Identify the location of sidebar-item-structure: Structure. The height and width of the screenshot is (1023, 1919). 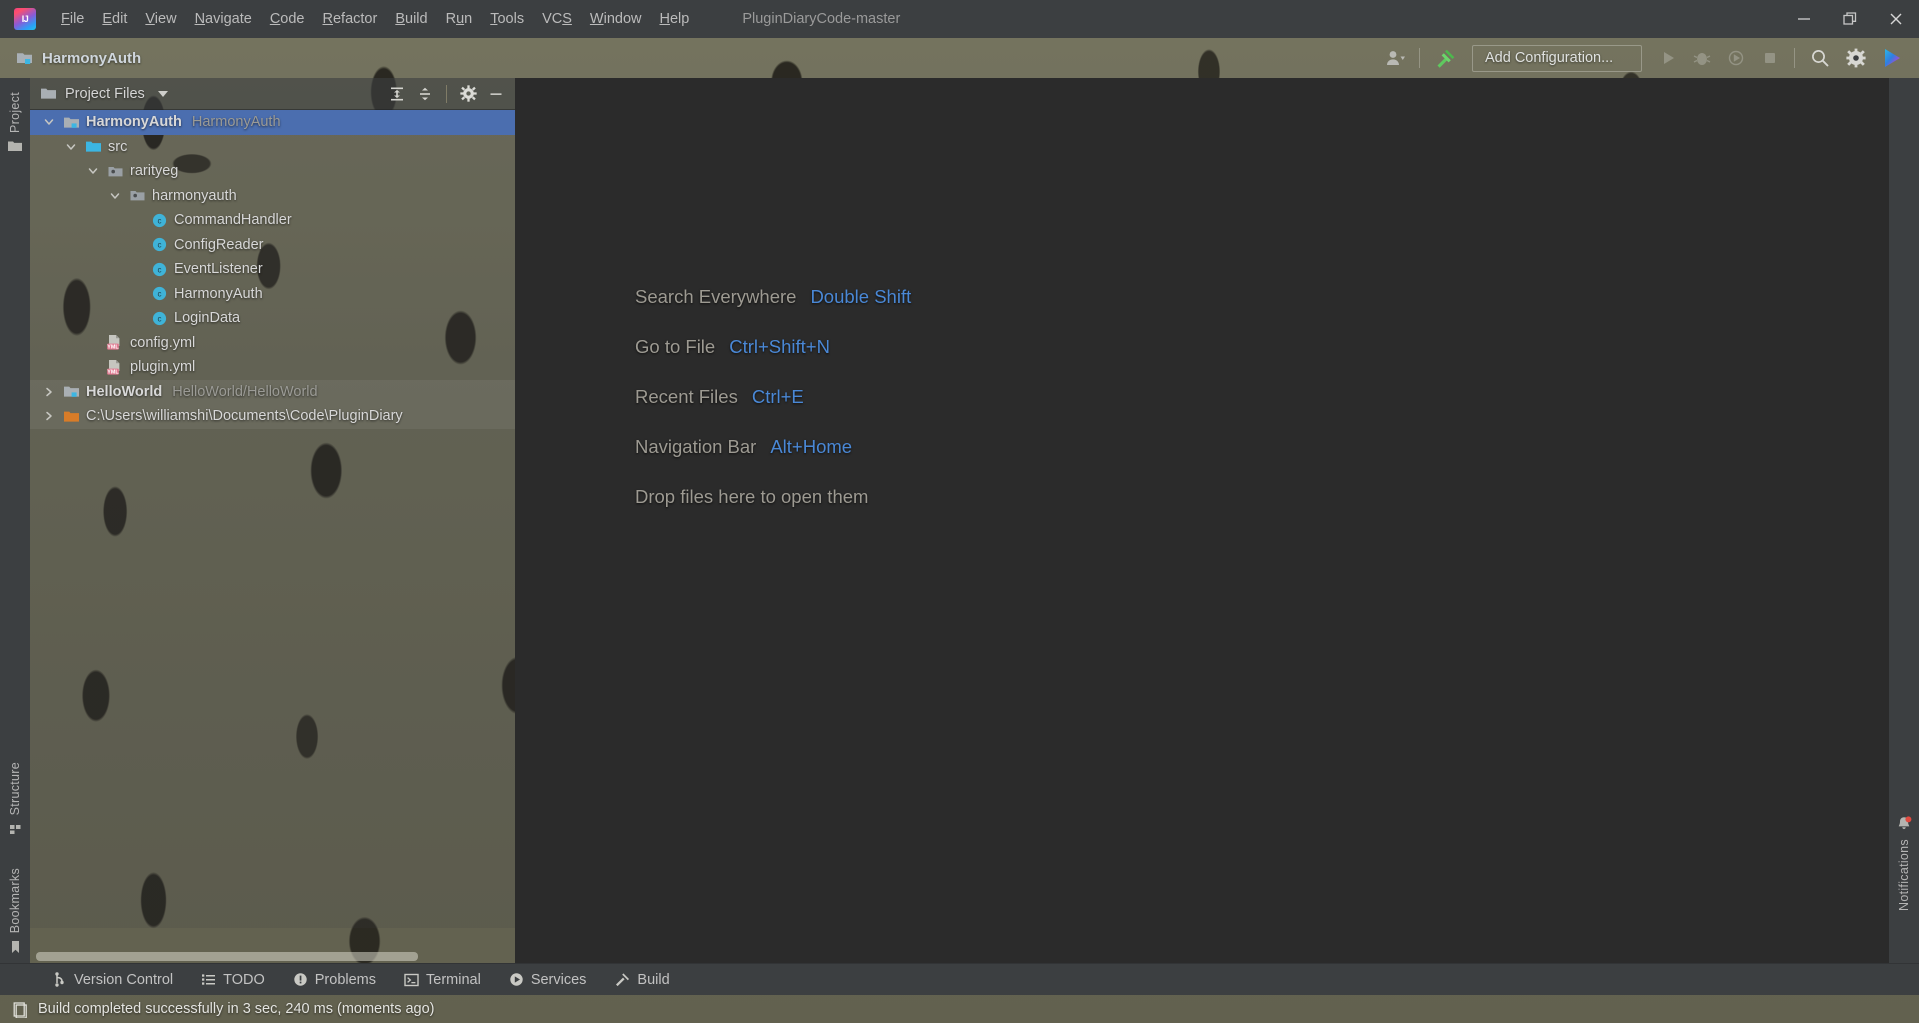
(15, 795).